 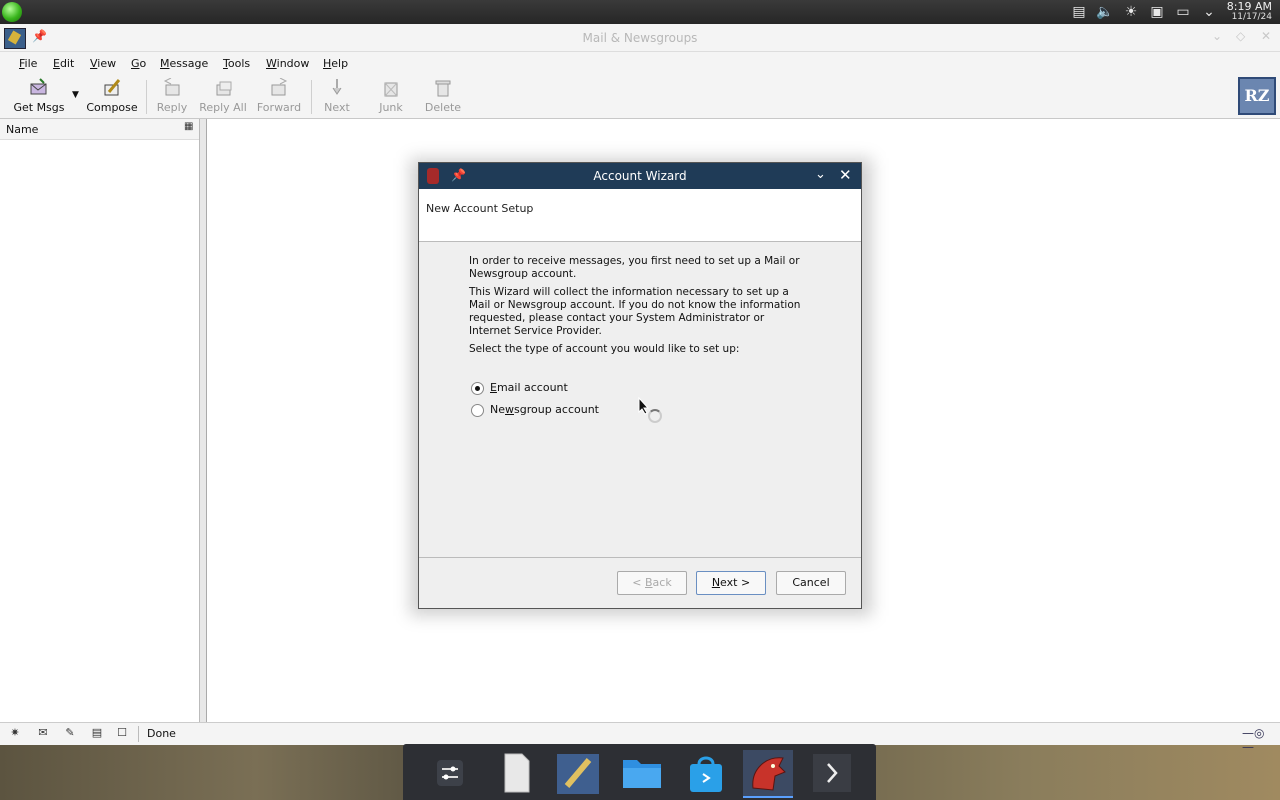 I want to click on mail-compose-icon, so click(x=578, y=774).